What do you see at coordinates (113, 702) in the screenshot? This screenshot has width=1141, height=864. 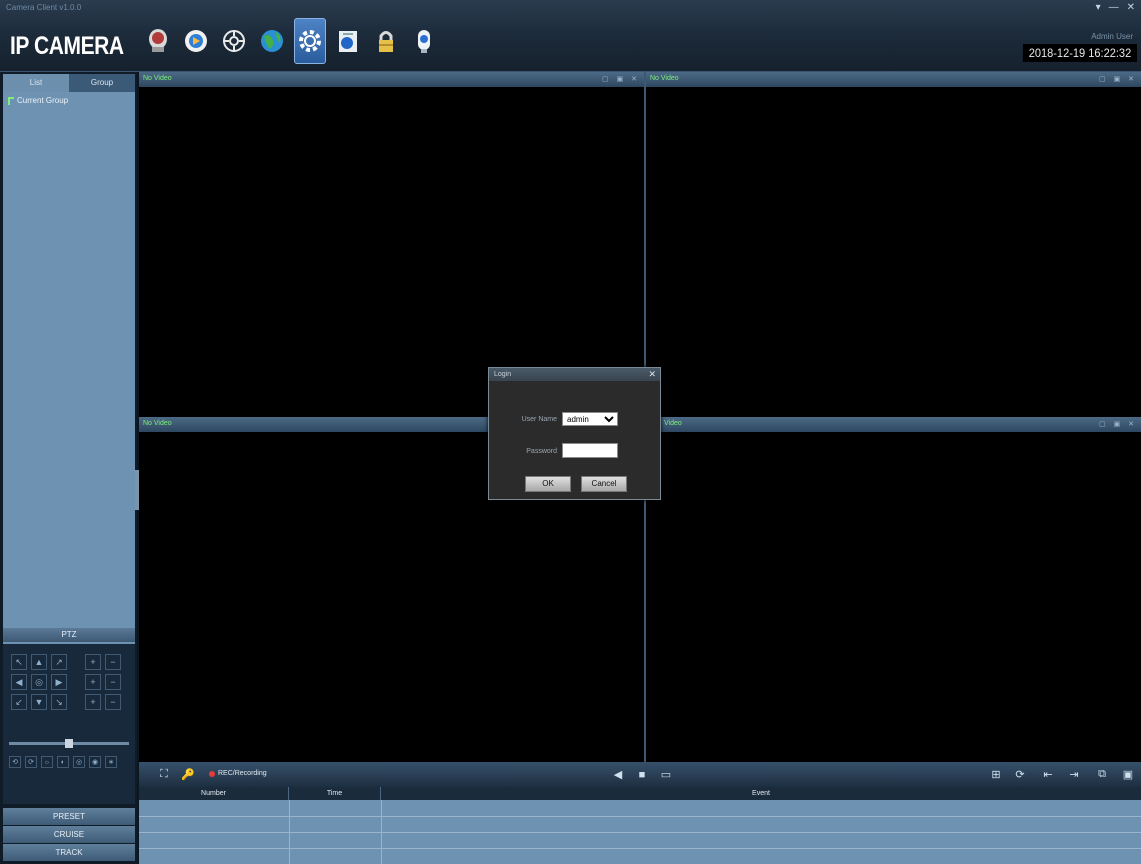 I see `iris-close-button: −` at bounding box center [113, 702].